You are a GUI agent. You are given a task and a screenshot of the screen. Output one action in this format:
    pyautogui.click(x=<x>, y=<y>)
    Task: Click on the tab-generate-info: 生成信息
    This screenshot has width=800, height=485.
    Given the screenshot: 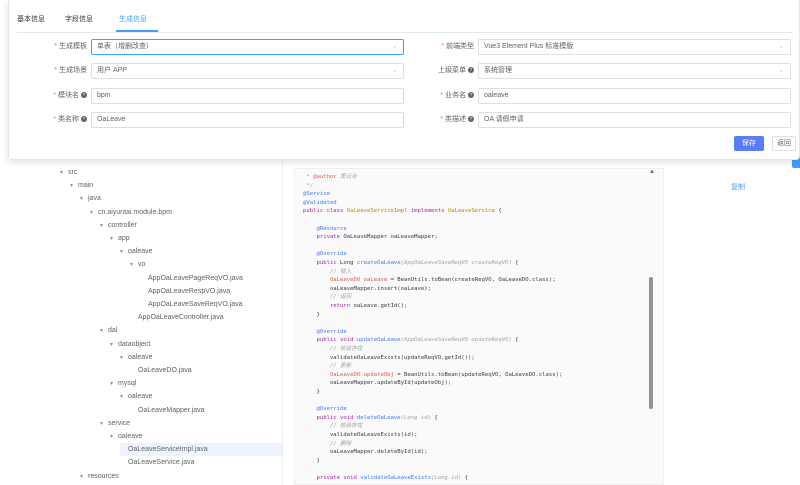 What is the action you would take?
    pyautogui.click(x=133, y=19)
    